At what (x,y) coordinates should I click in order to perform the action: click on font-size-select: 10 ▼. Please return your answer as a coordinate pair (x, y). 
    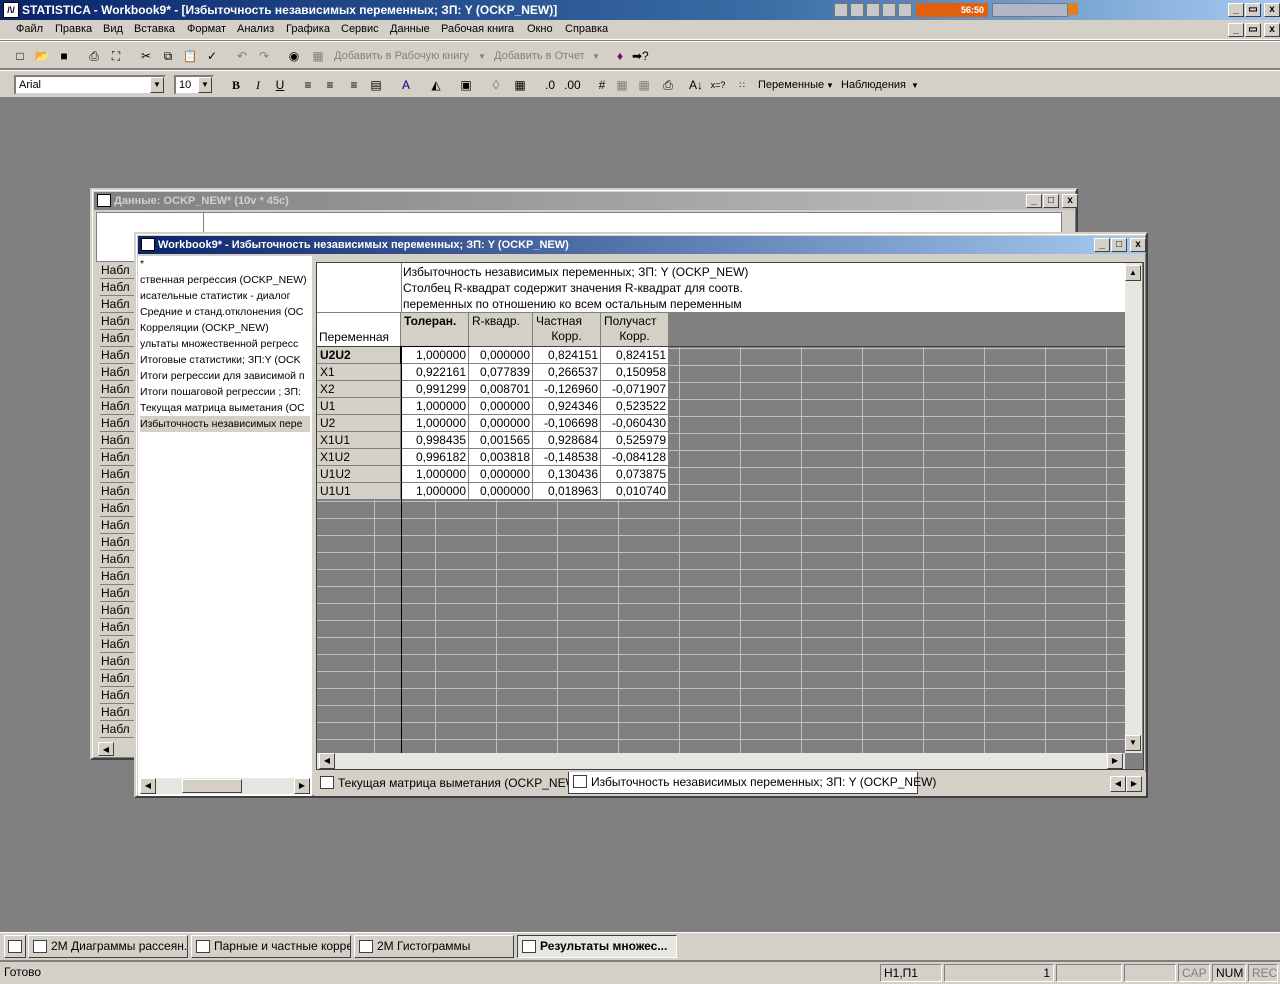
    Looking at the image, I should click on (194, 85).